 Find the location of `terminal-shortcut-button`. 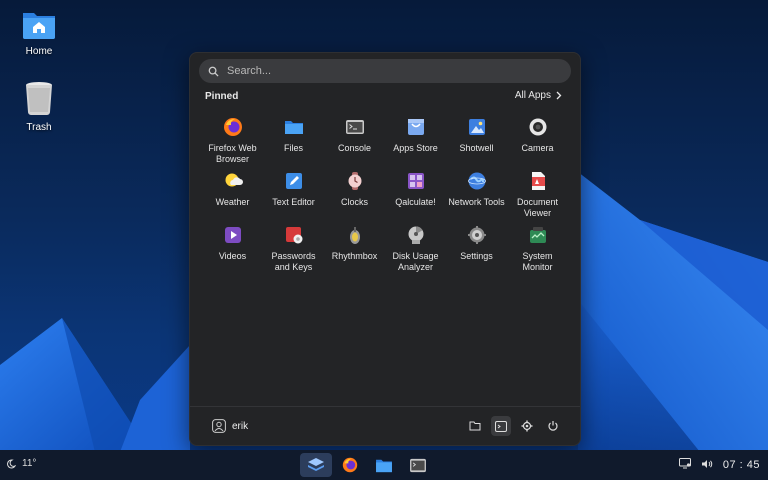

terminal-shortcut-button is located at coordinates (501, 426).